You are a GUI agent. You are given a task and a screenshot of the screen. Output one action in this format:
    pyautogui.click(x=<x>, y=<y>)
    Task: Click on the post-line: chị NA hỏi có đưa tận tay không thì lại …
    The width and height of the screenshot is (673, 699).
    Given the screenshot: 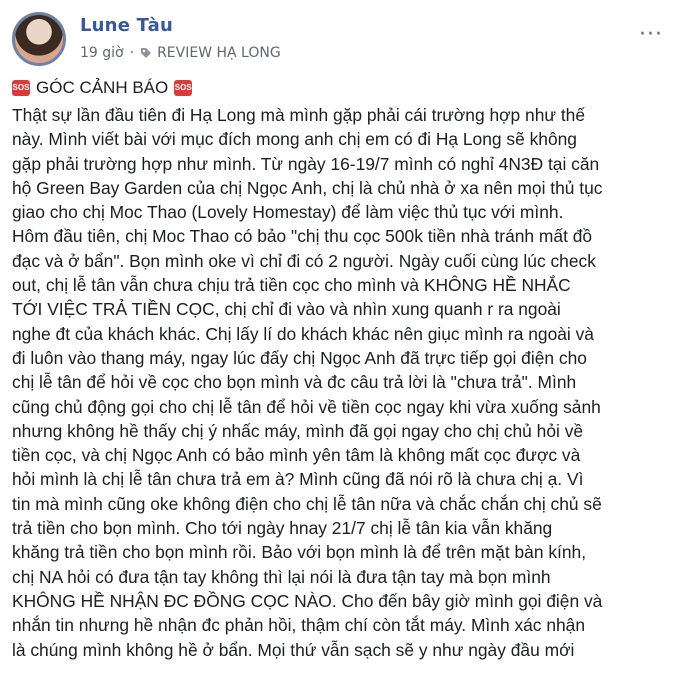 What is the action you would take?
    pyautogui.click(x=281, y=576)
    